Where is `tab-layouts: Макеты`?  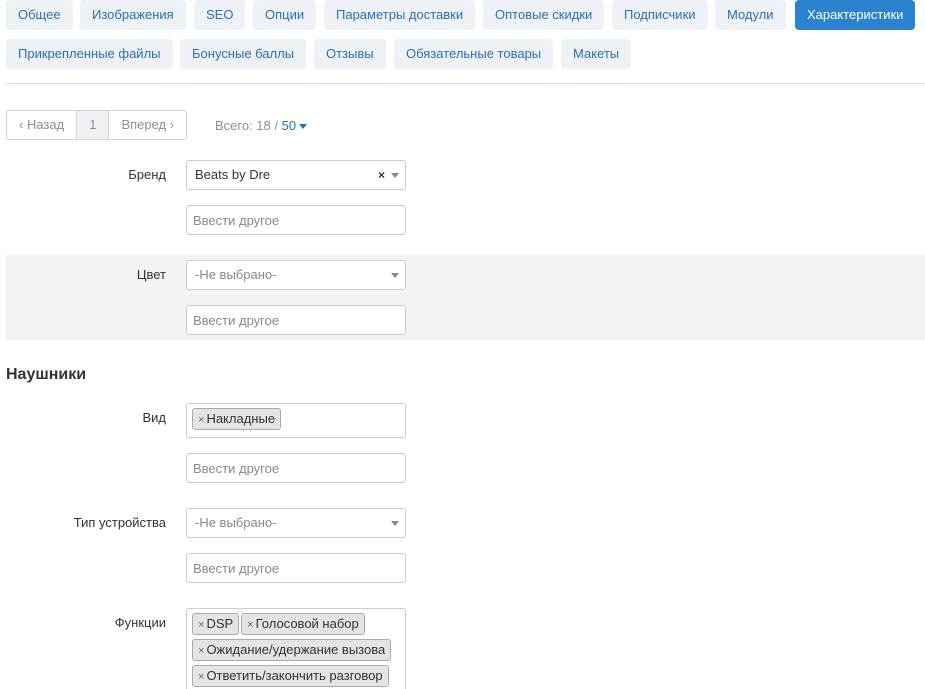 tab-layouts: Макеты is located at coordinates (596, 54).